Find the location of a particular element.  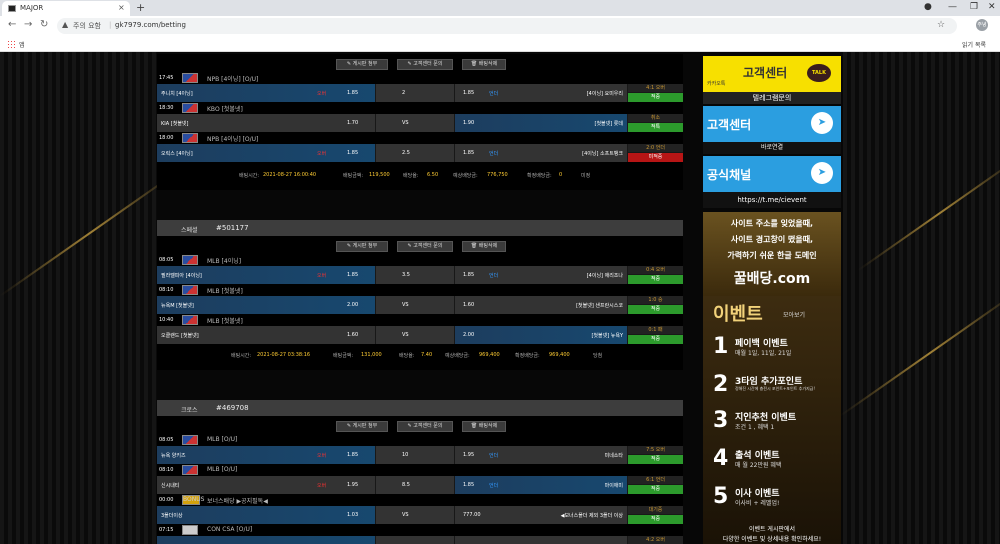

line-cell: VS is located at coordinates (415, 305).